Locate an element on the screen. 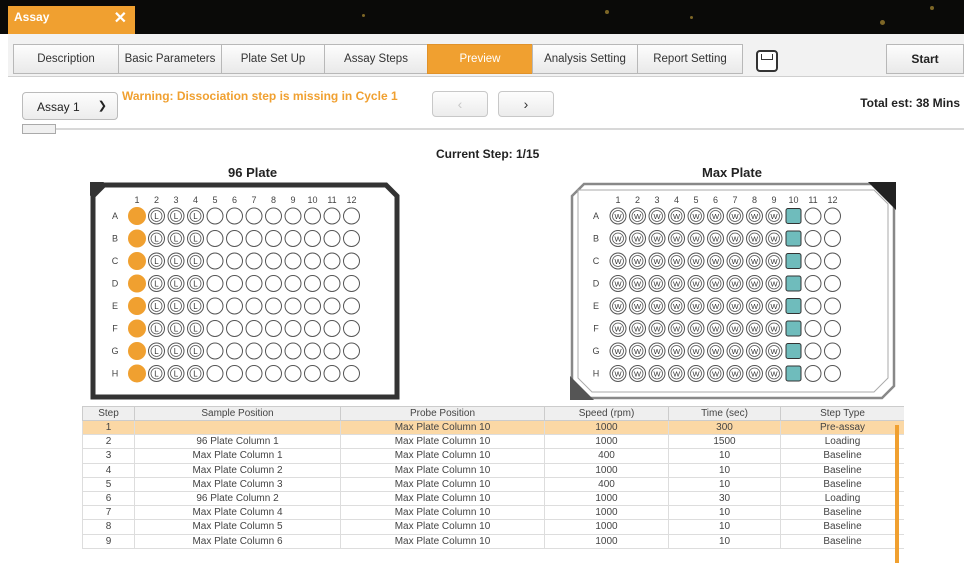 This screenshot has height=563, width=964. tab-assay-steps: Assay Steps is located at coordinates (376, 59).